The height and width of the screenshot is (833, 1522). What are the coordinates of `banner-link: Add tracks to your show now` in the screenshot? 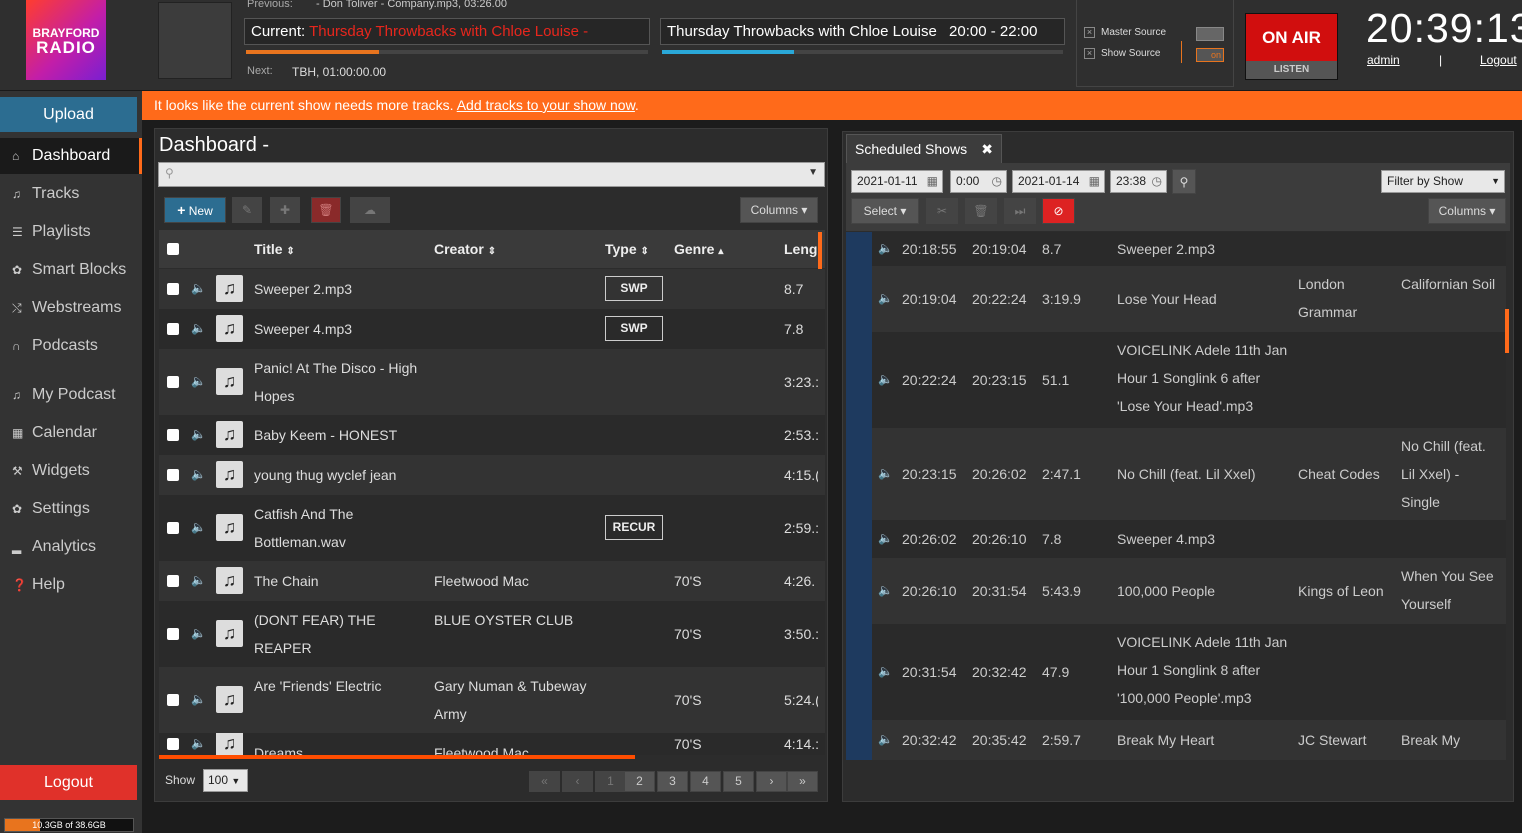 It's located at (546, 105).